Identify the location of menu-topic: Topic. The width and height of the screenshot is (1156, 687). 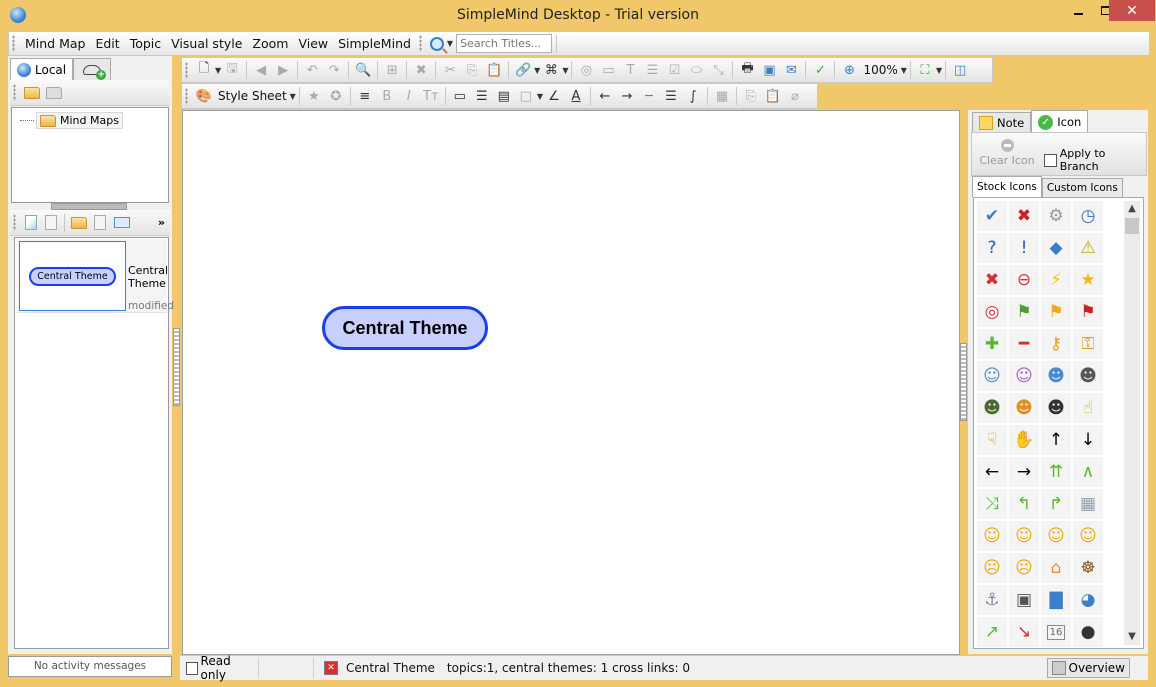
(145, 43).